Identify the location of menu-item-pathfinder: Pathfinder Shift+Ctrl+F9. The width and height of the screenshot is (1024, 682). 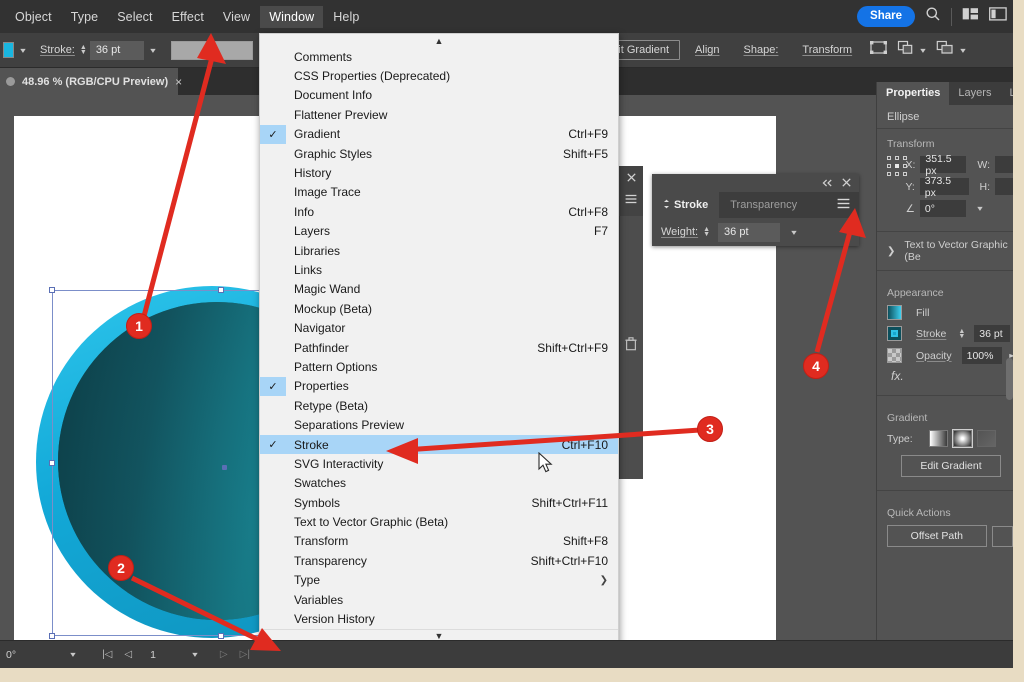
(439, 347).